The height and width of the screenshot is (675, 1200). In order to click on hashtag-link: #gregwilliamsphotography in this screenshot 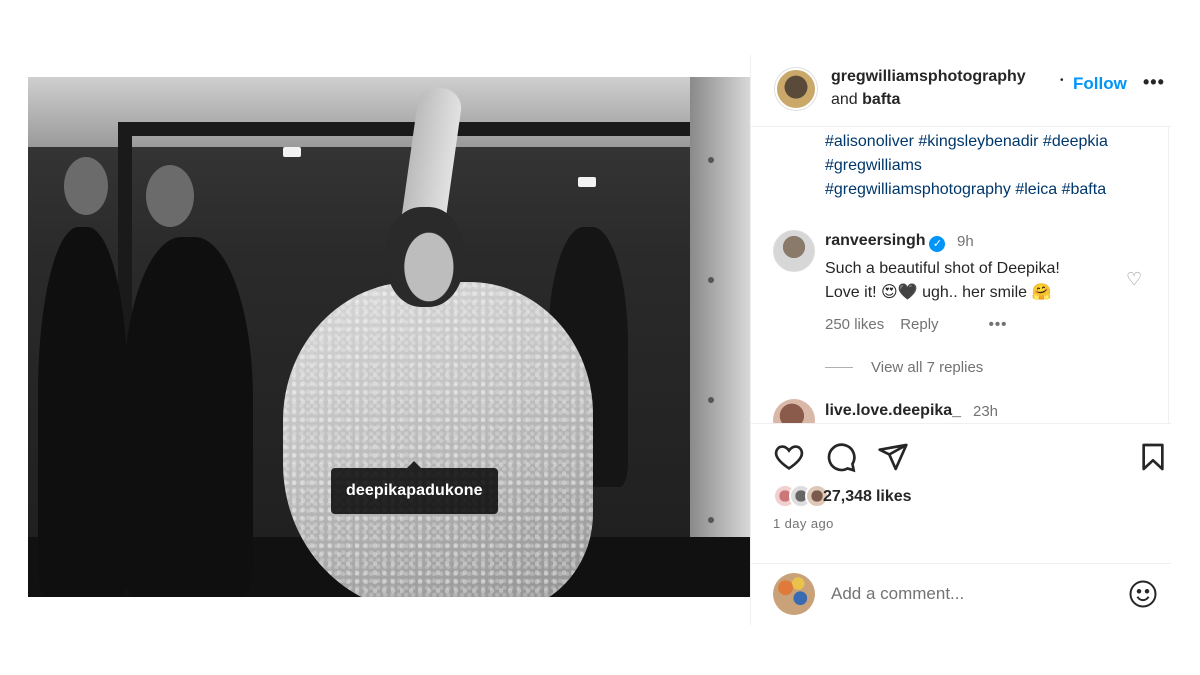, I will do `click(918, 189)`.